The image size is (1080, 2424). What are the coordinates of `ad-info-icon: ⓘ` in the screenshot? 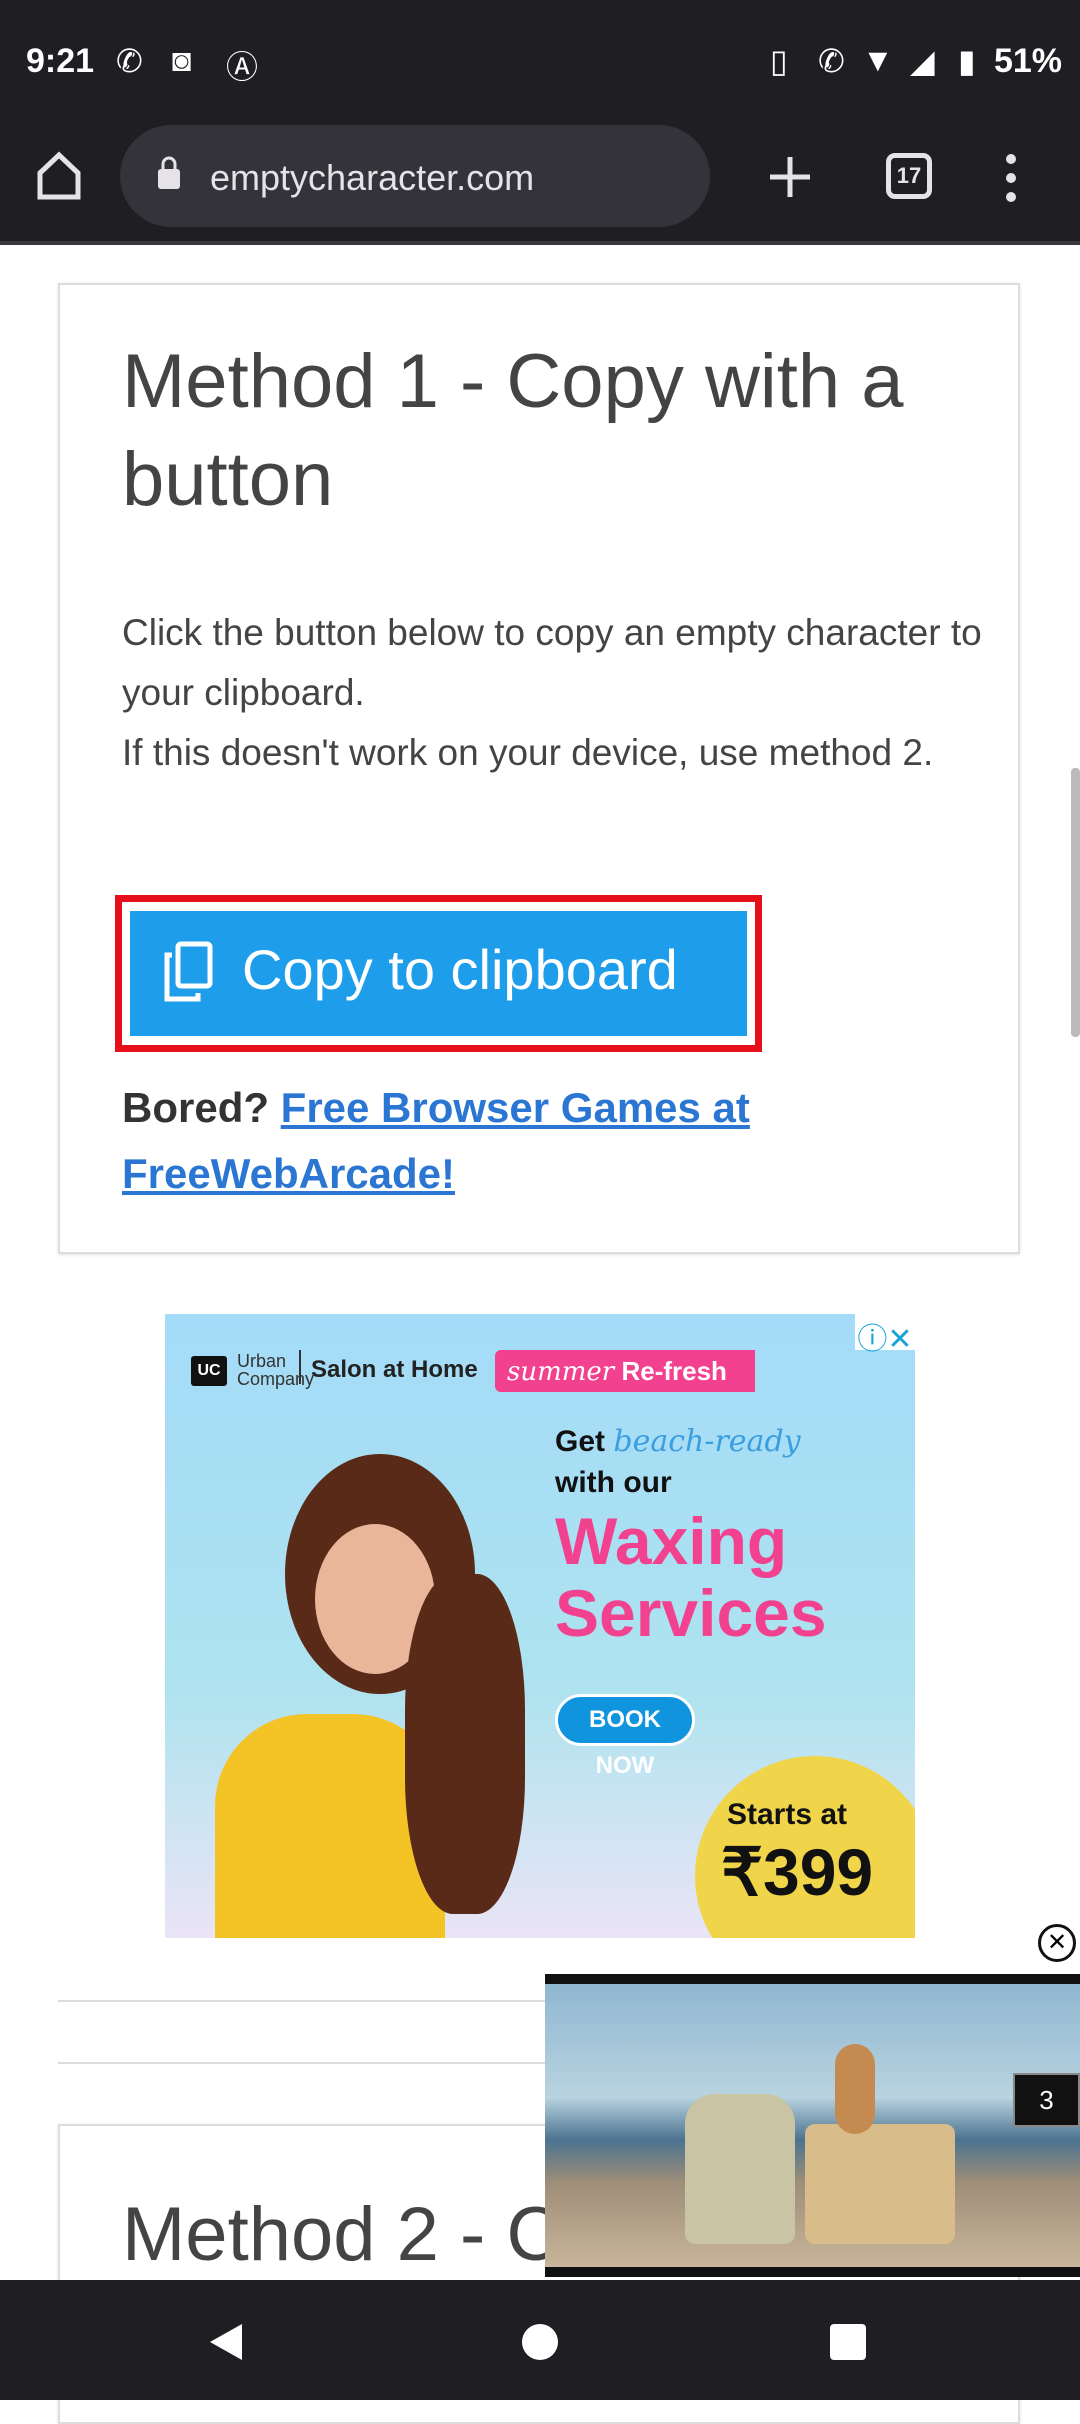 It's located at (872, 1339).